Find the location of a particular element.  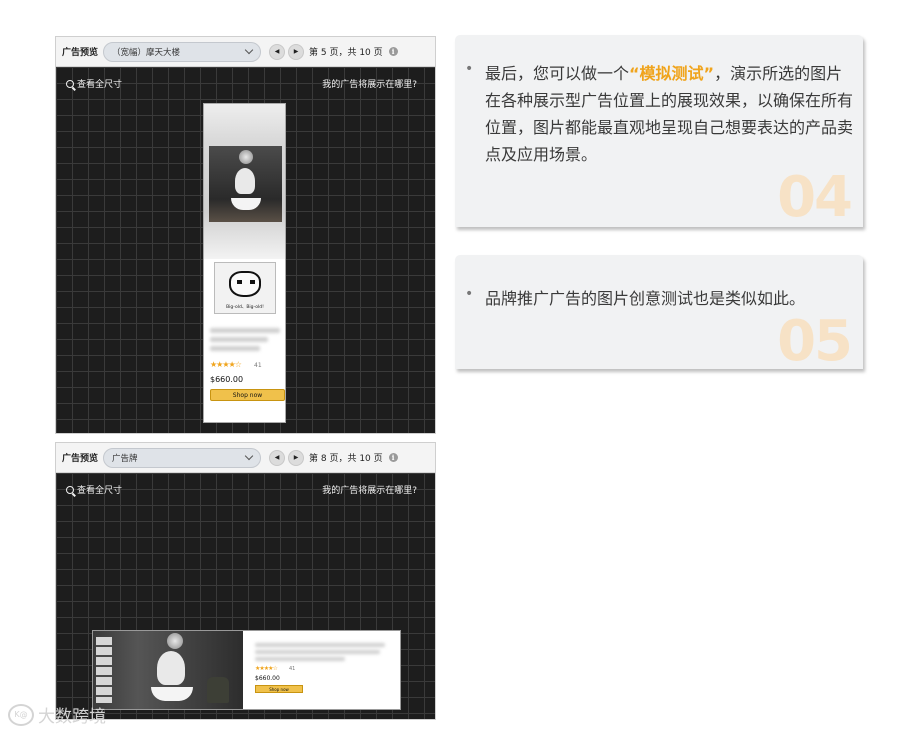

step-number: 04 is located at coordinates (815, 197).